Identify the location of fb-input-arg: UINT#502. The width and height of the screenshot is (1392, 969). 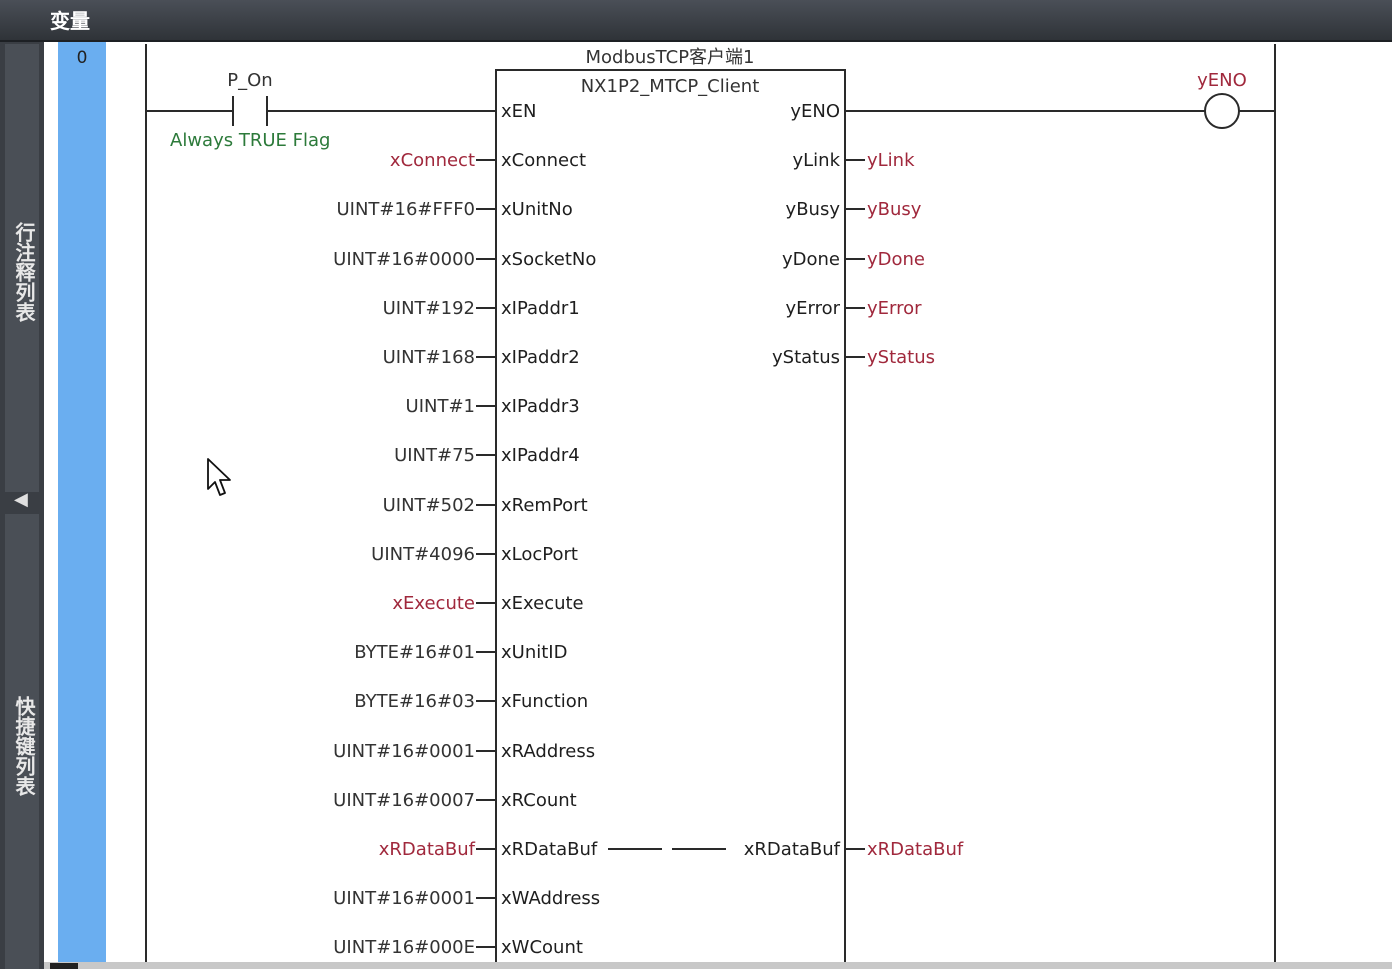
(429, 505).